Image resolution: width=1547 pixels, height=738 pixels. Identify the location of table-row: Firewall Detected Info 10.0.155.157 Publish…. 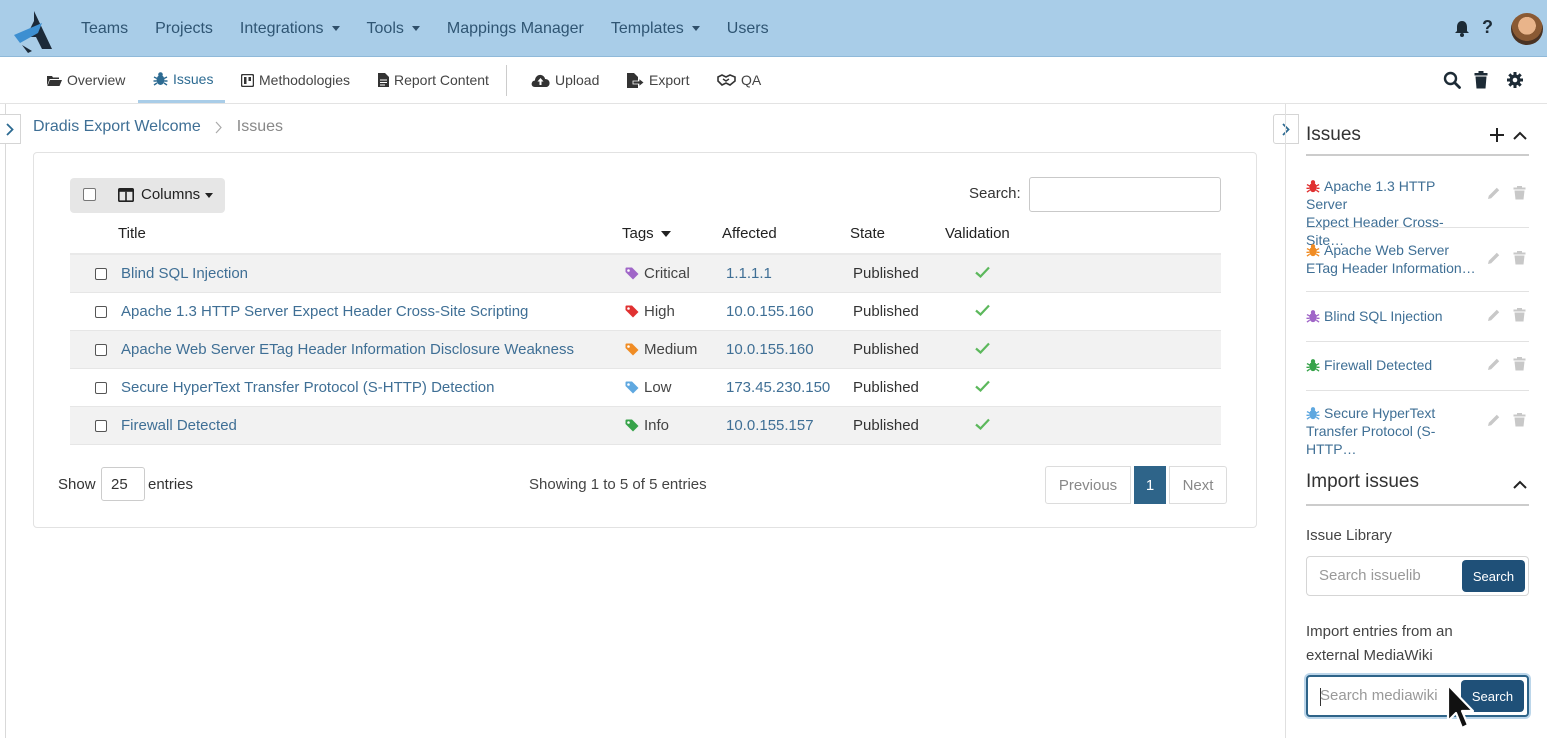
(645, 426).